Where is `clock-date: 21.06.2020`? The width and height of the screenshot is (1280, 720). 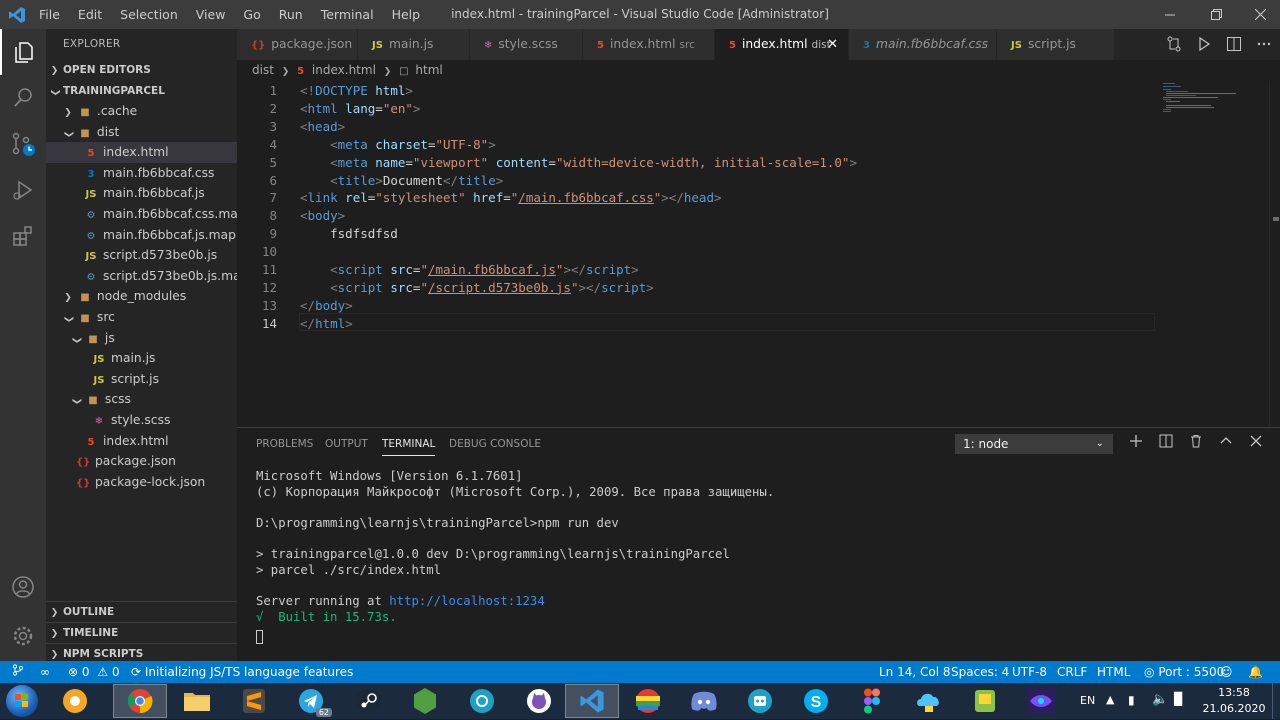
clock-date: 21.06.2020 is located at coordinates (1234, 708).